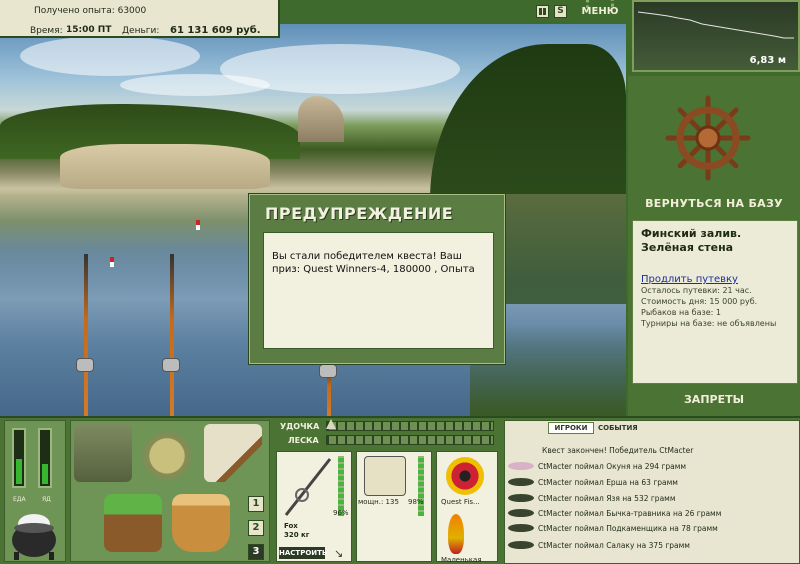 The height and width of the screenshot is (564, 800). I want to click on tab-players: ИГРОКИ, so click(571, 428).